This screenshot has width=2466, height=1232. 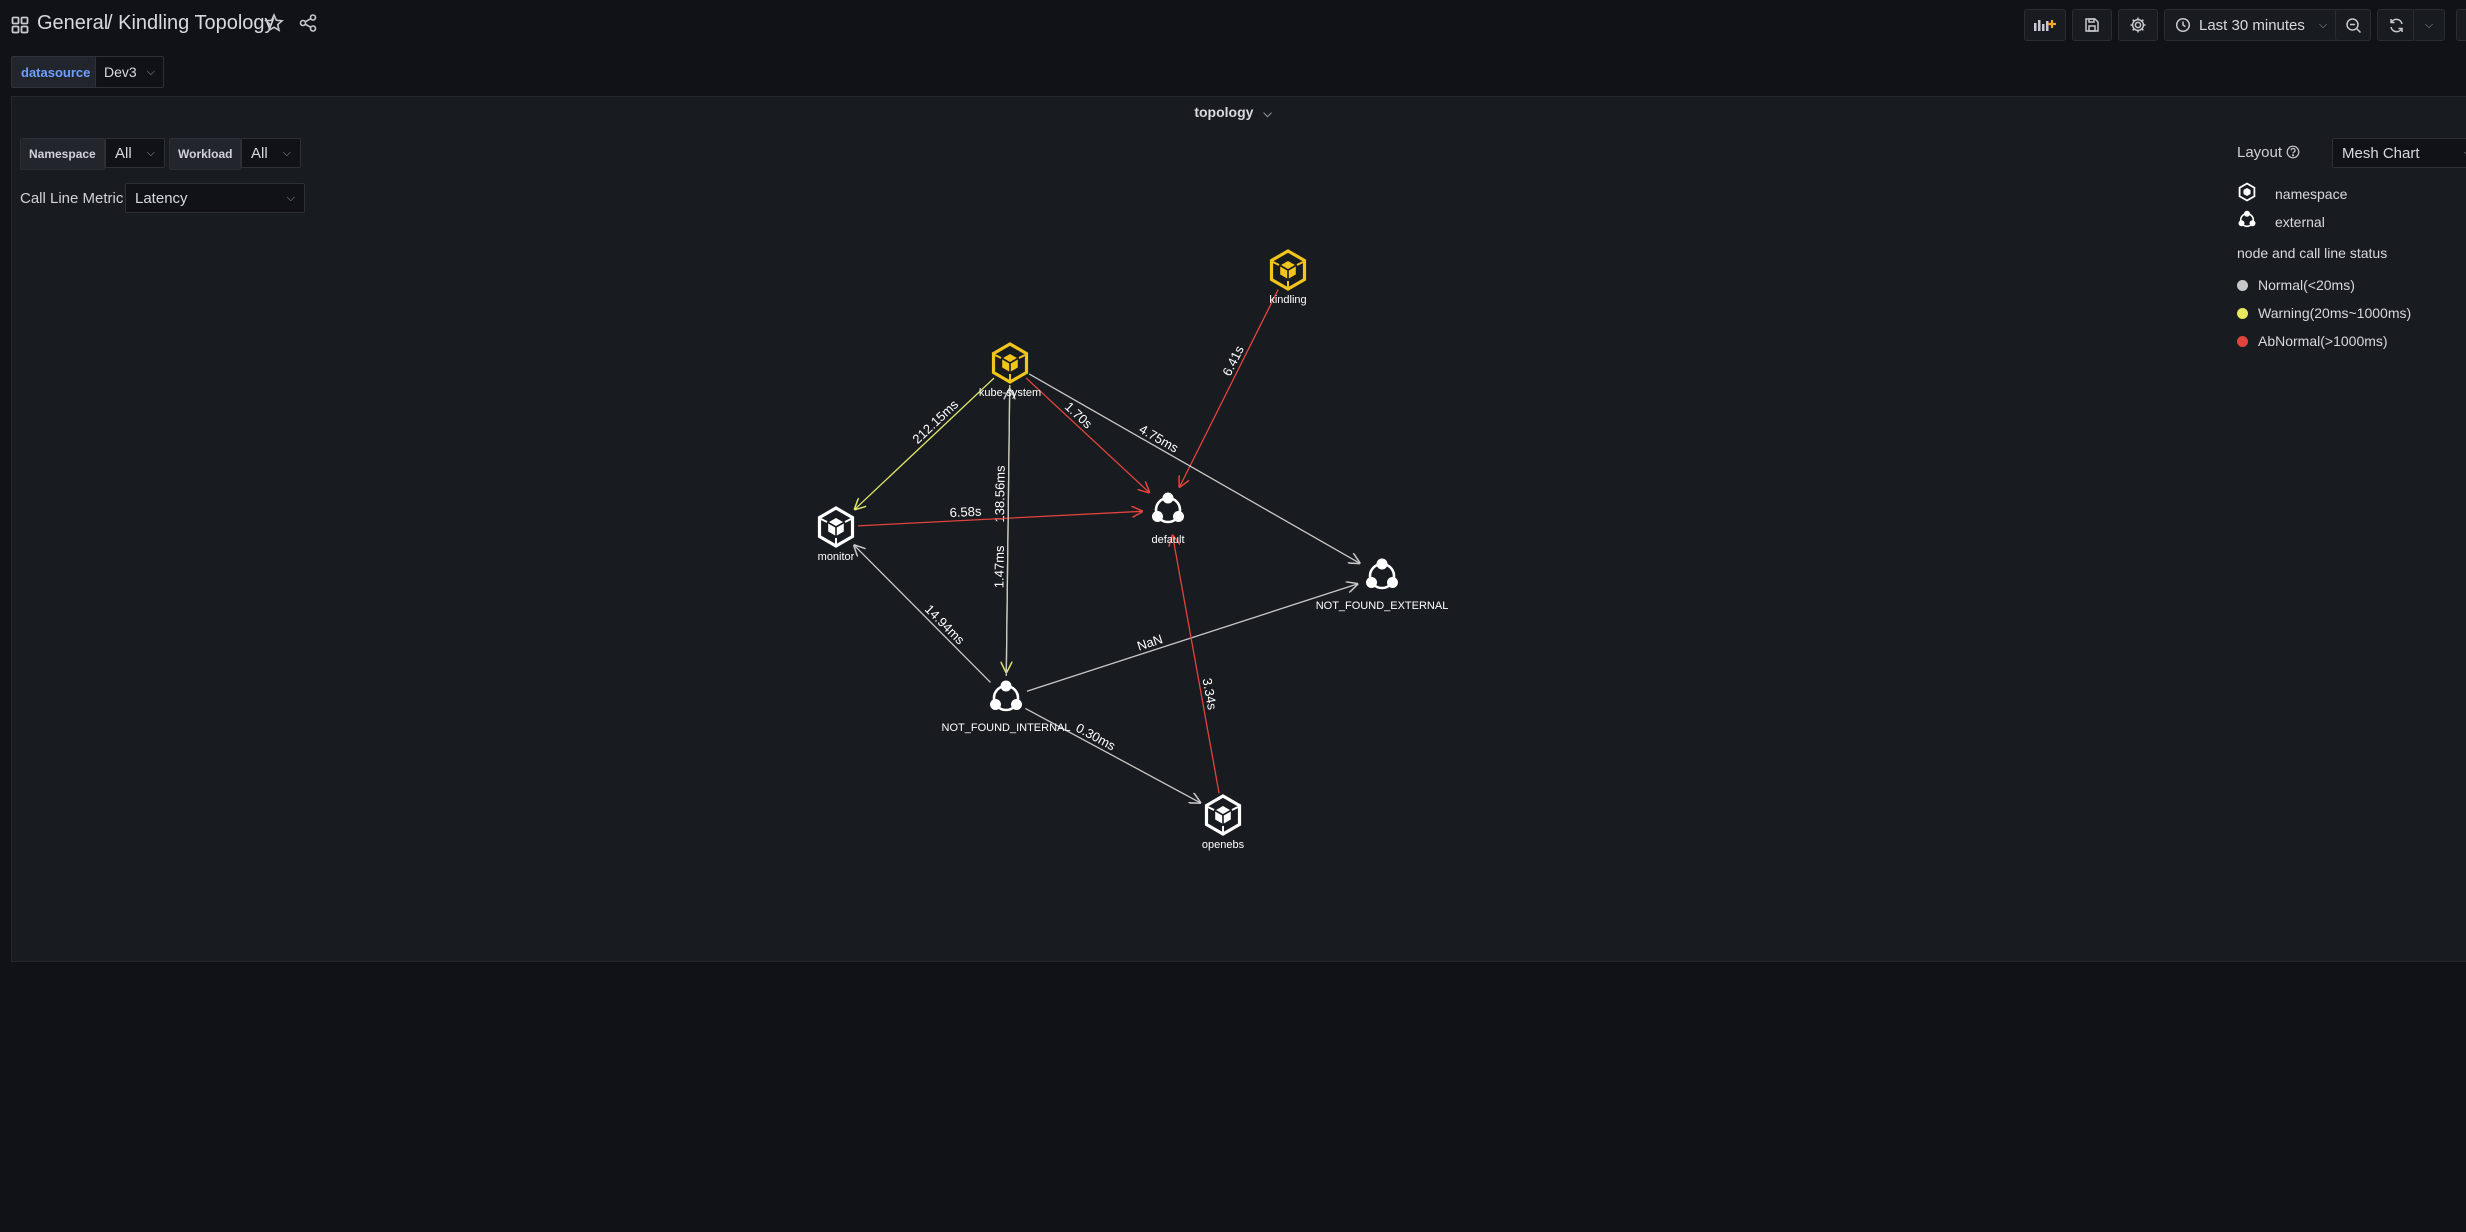 What do you see at coordinates (1168, 519) in the screenshot?
I see `node-default: default` at bounding box center [1168, 519].